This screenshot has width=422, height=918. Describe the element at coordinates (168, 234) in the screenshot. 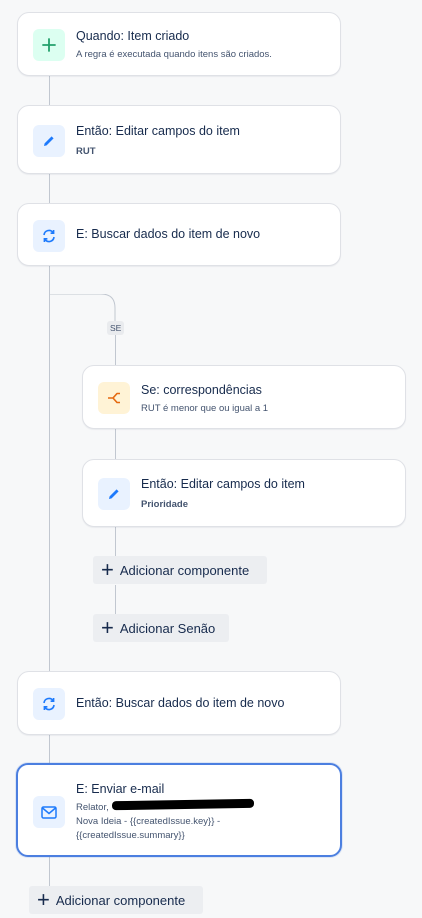

I see `refetch-title: E: Buscar dados do item de novo` at that location.